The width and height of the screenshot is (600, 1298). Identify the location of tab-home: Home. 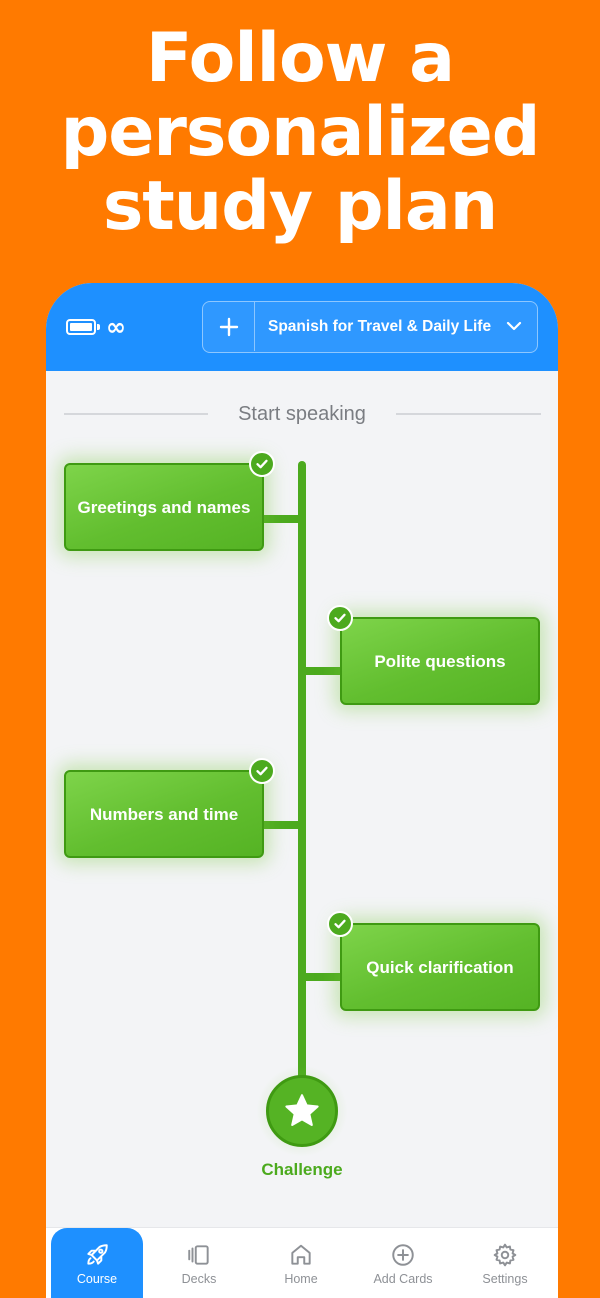
(301, 1263).